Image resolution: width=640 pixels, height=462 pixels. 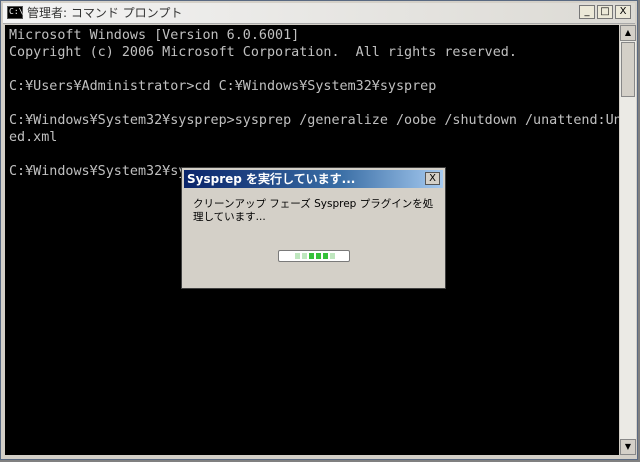 I want to click on dialog-close-button: X, so click(x=432, y=178).